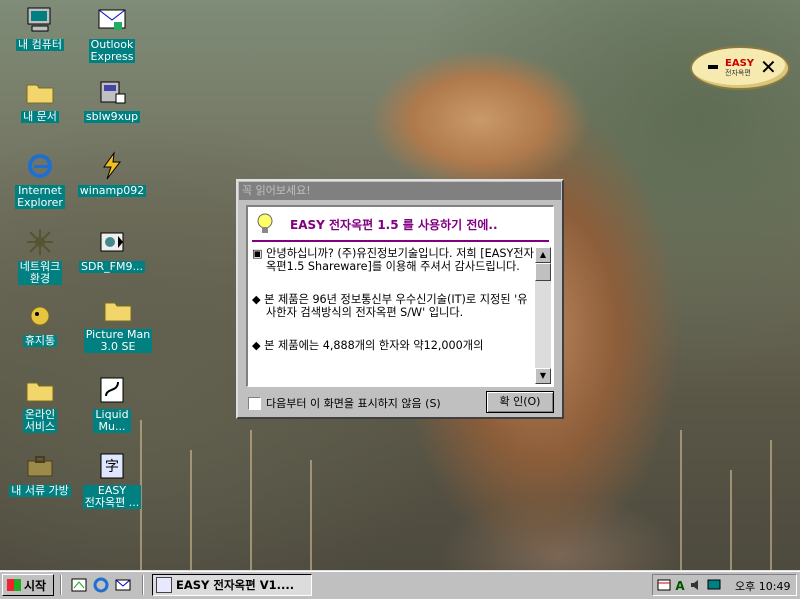 The height and width of the screenshot is (599, 800). I want to click on input-method-tray-icon: A, so click(680, 585).